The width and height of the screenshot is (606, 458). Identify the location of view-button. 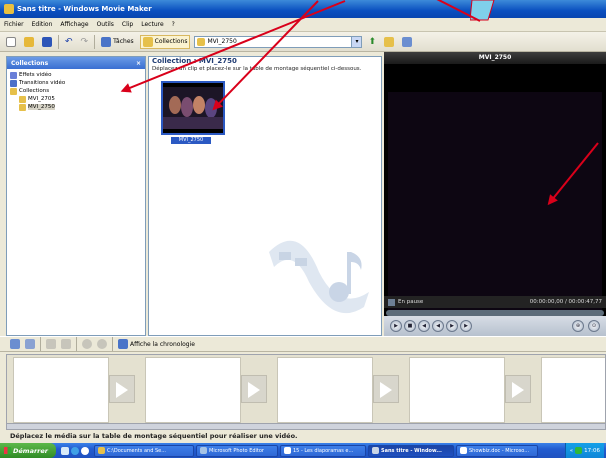
(407, 42).